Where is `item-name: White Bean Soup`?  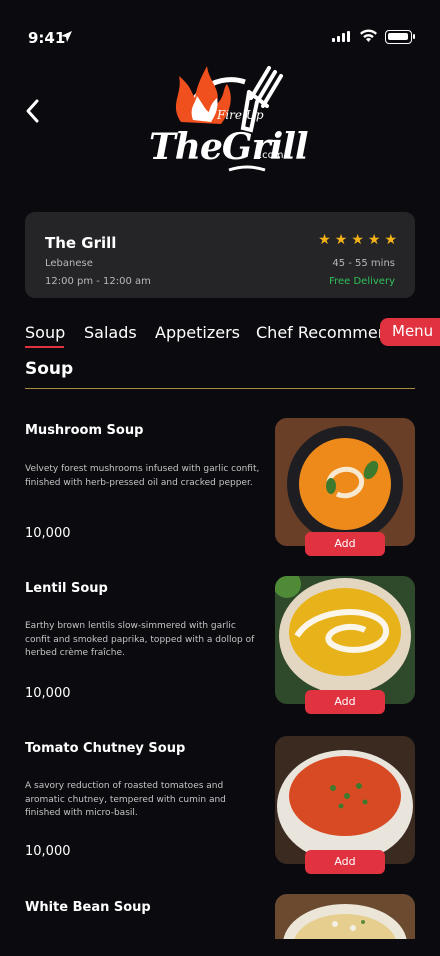 item-name: White Bean Soup is located at coordinates (88, 907).